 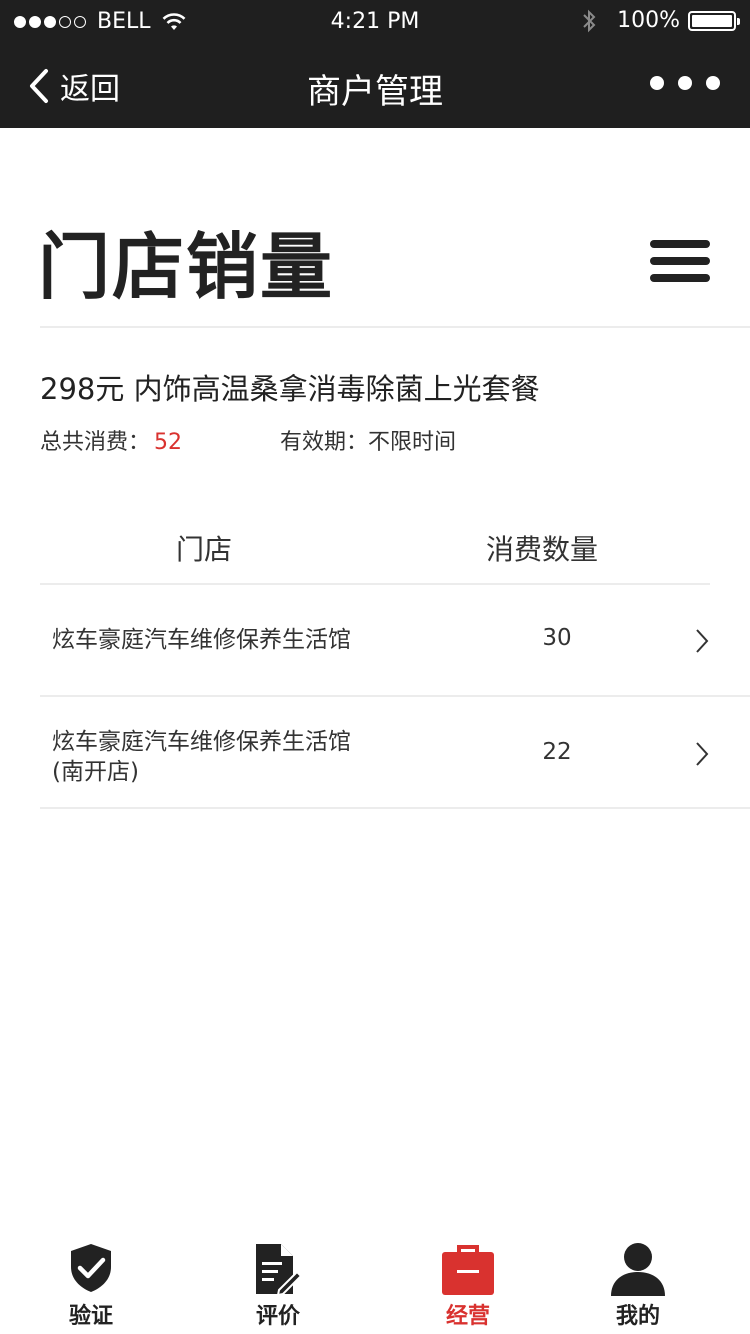 What do you see at coordinates (201, 757) in the screenshot?
I see `store-name: 炫车豪庭汽车维修保养生活馆(南开店)` at bounding box center [201, 757].